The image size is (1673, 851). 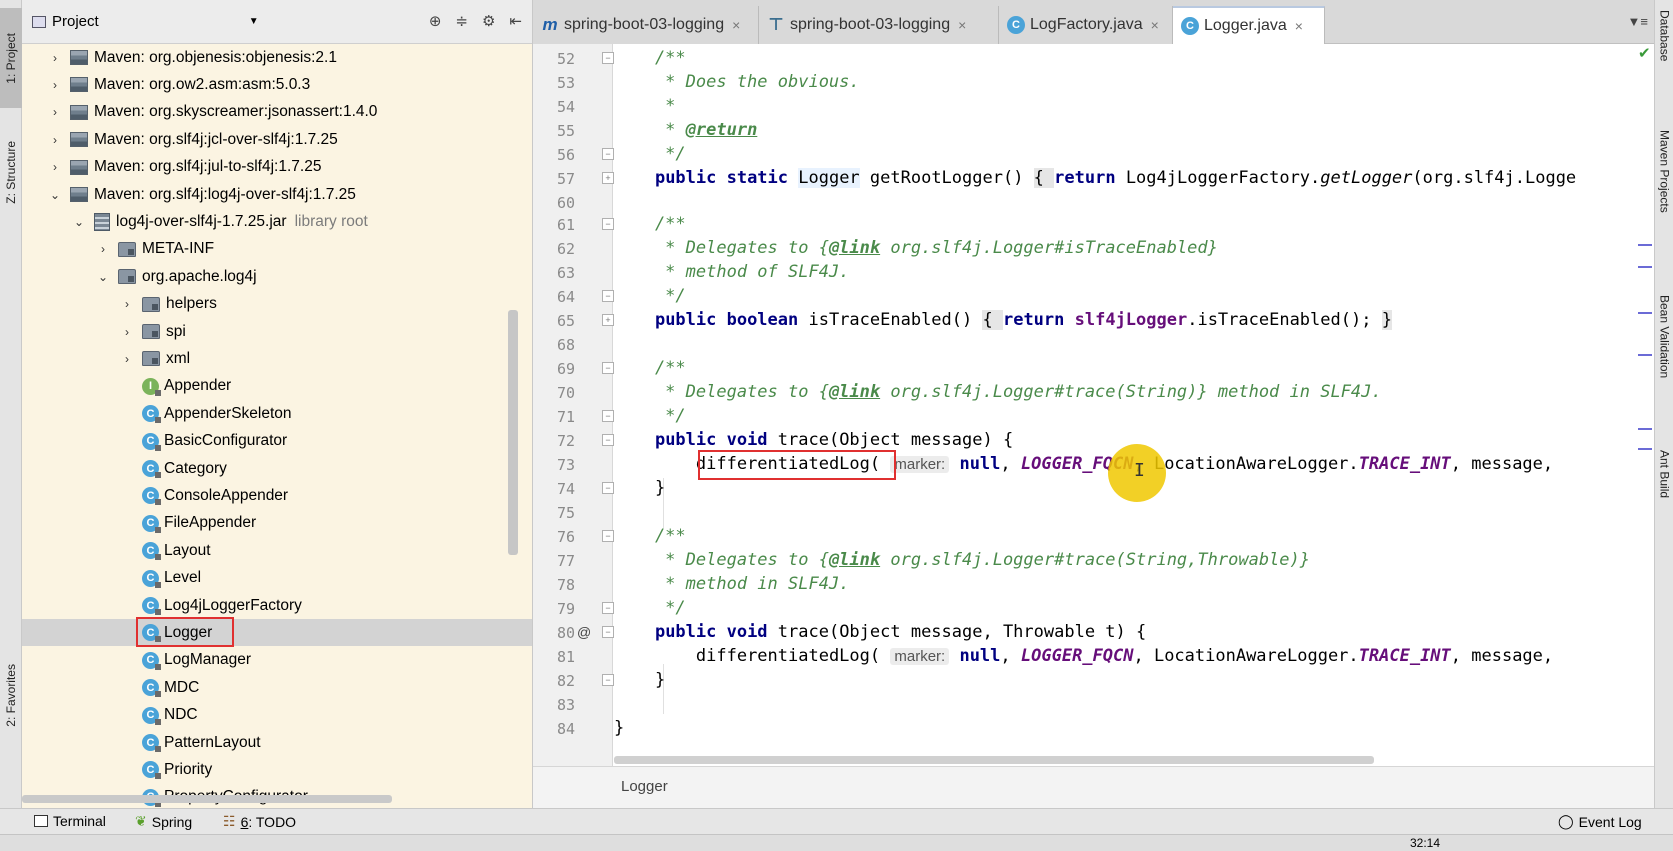 I want to click on tree-item: ⌄ log4j-over-slf4j-1.7.25.jar library root, so click(x=277, y=221).